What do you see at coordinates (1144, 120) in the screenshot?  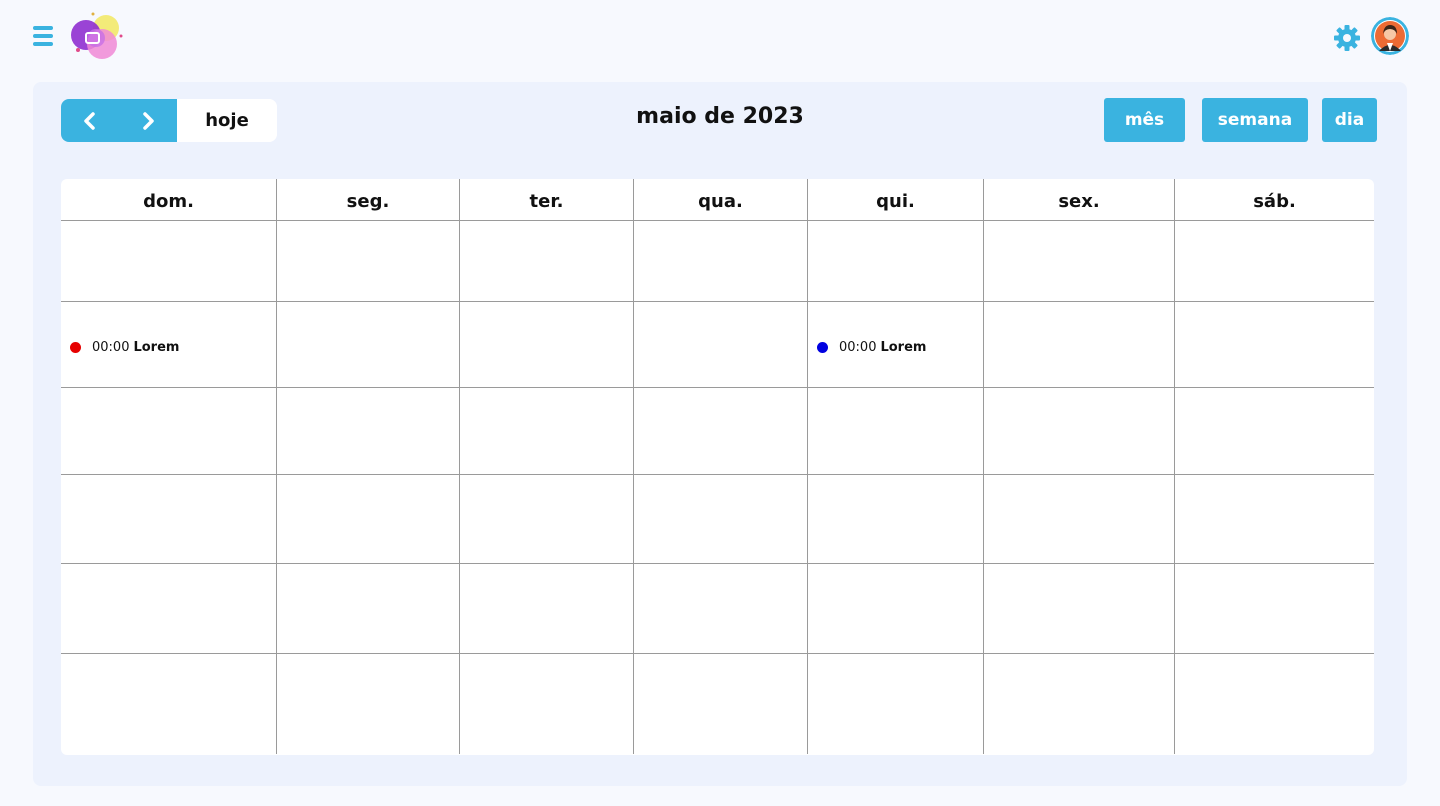 I see `view-month-button: mês` at bounding box center [1144, 120].